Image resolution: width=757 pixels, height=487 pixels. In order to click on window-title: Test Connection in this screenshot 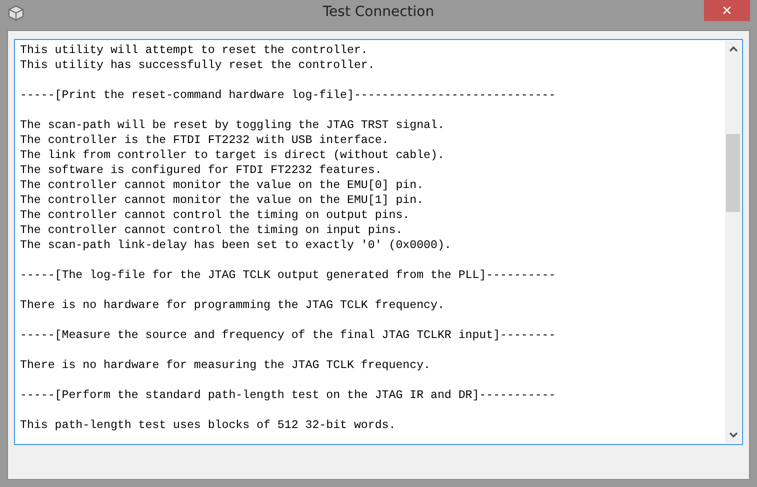, I will do `click(378, 12)`.